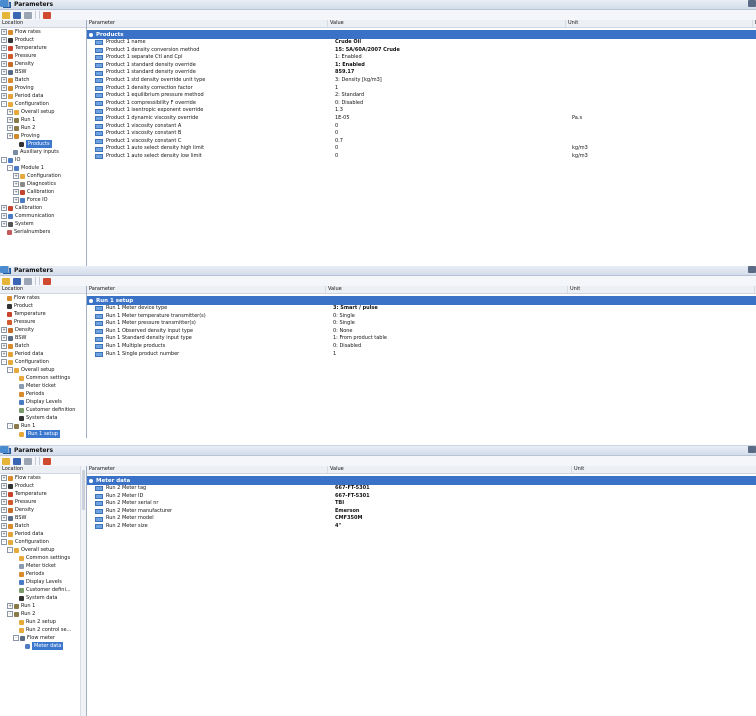 This screenshot has width=756, height=716. I want to click on value-cell: 1.3, so click(451, 111).